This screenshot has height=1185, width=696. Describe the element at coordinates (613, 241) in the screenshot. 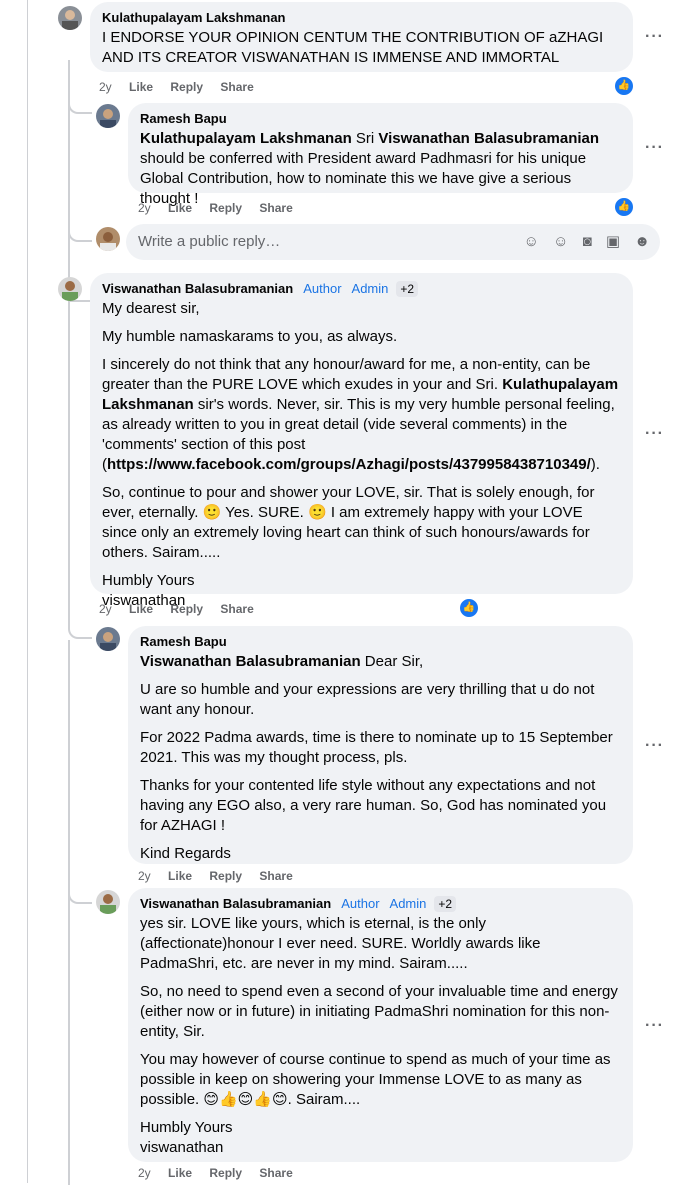

I see `gif-icon: ▣` at that location.